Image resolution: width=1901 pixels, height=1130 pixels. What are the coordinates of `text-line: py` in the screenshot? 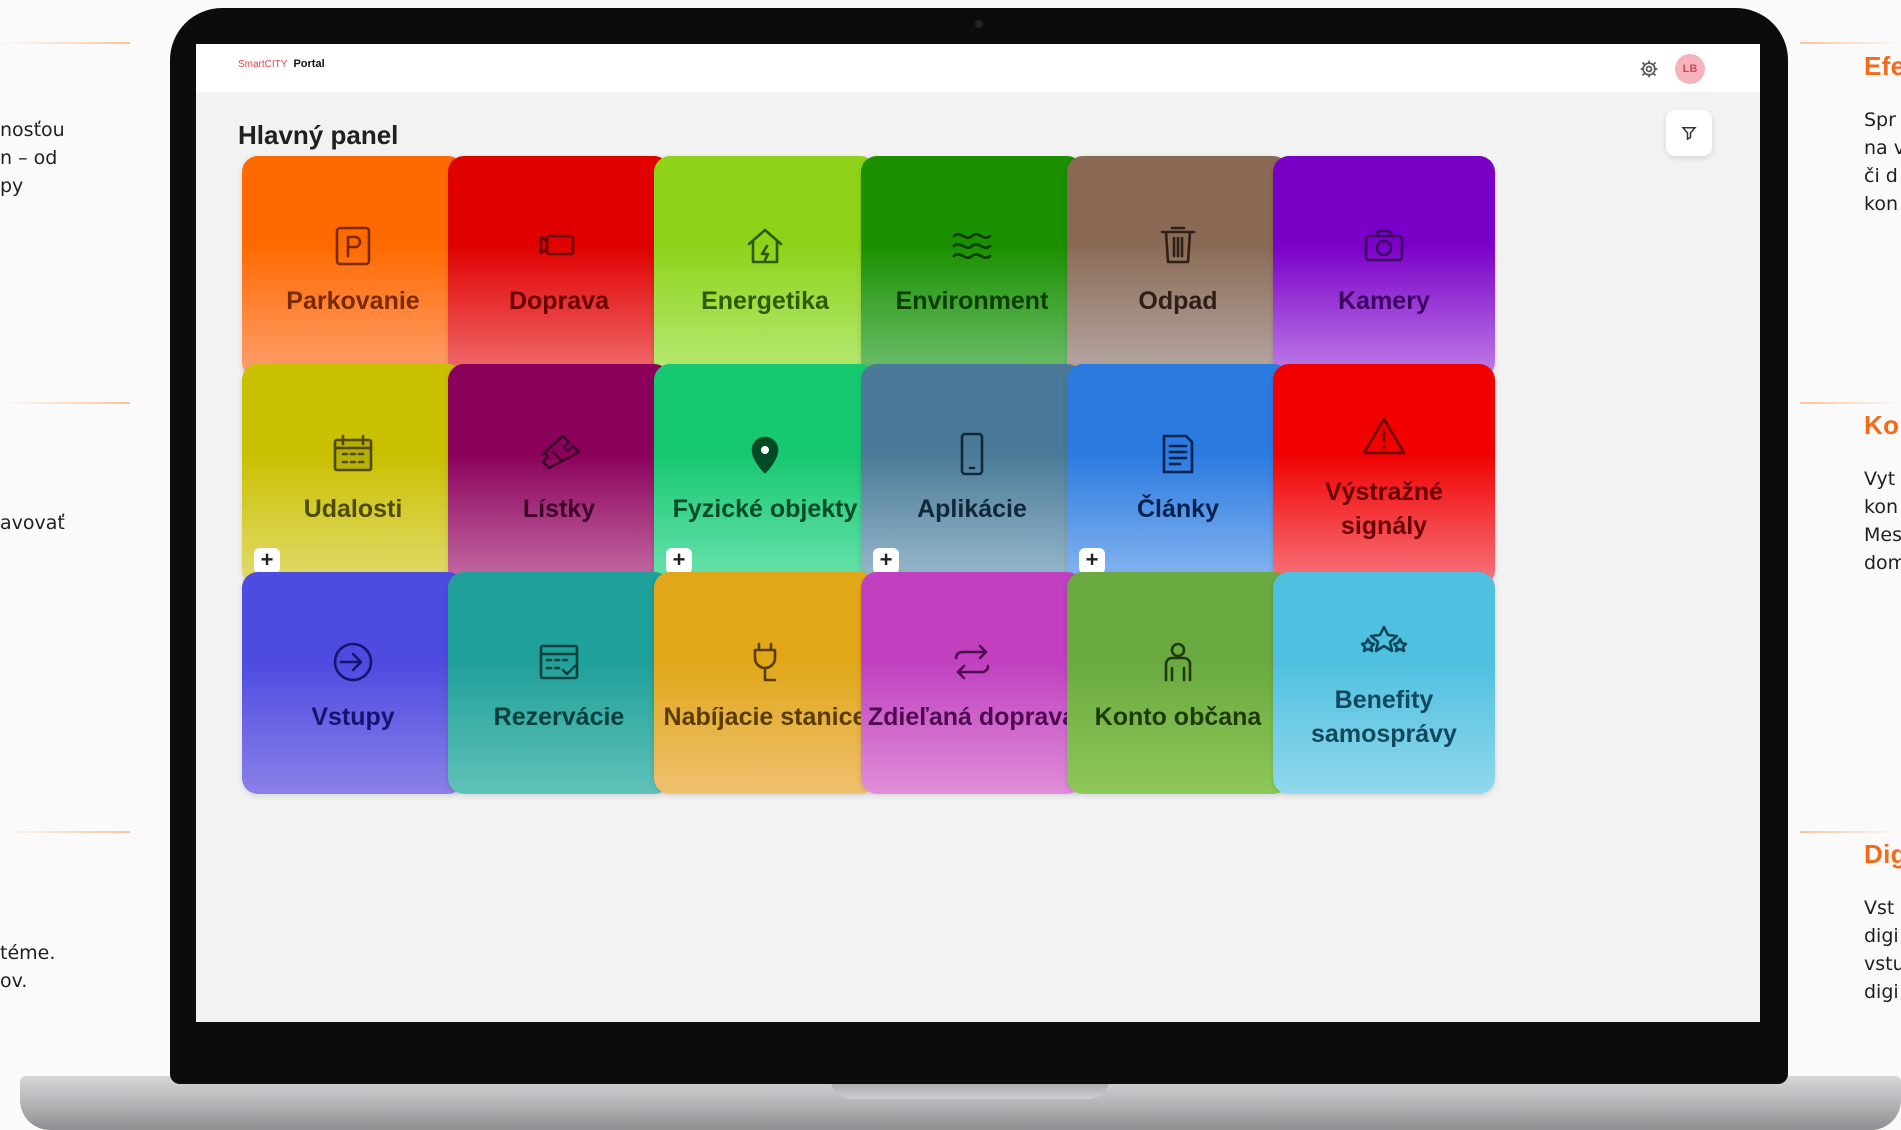 It's located at (12, 186).